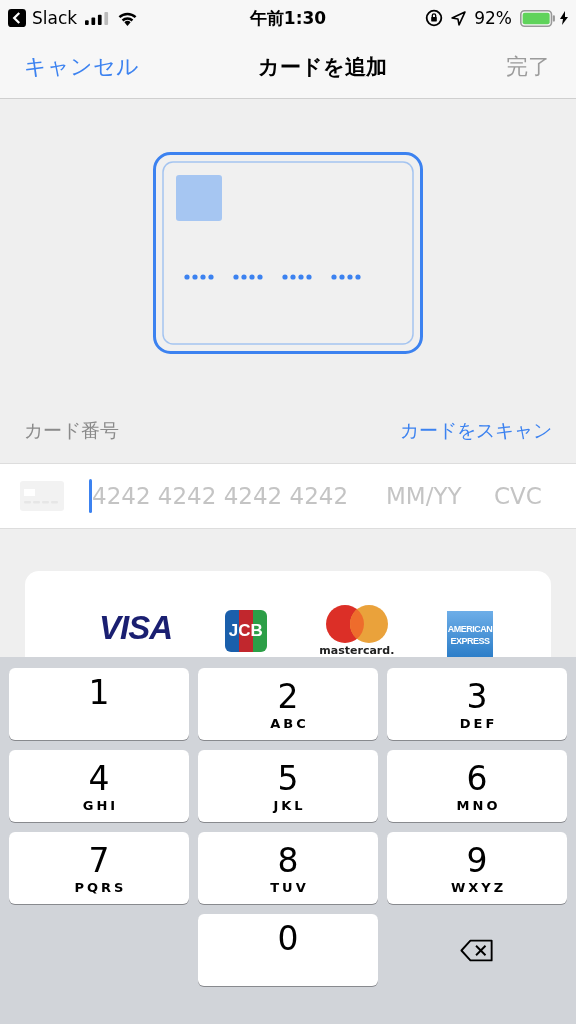 The image size is (576, 1024). Describe the element at coordinates (128, 18) in the screenshot. I see `wifi-icon` at that location.